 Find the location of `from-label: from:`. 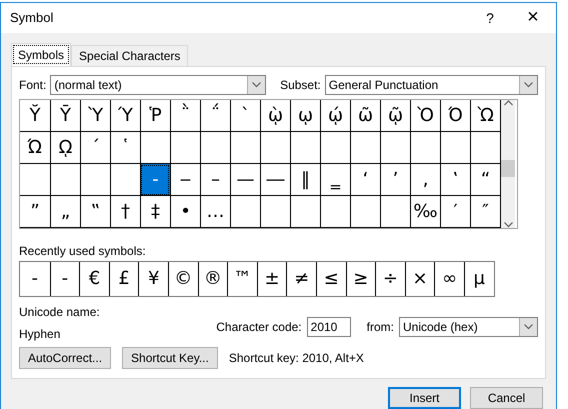

from-label: from: is located at coordinates (380, 327).